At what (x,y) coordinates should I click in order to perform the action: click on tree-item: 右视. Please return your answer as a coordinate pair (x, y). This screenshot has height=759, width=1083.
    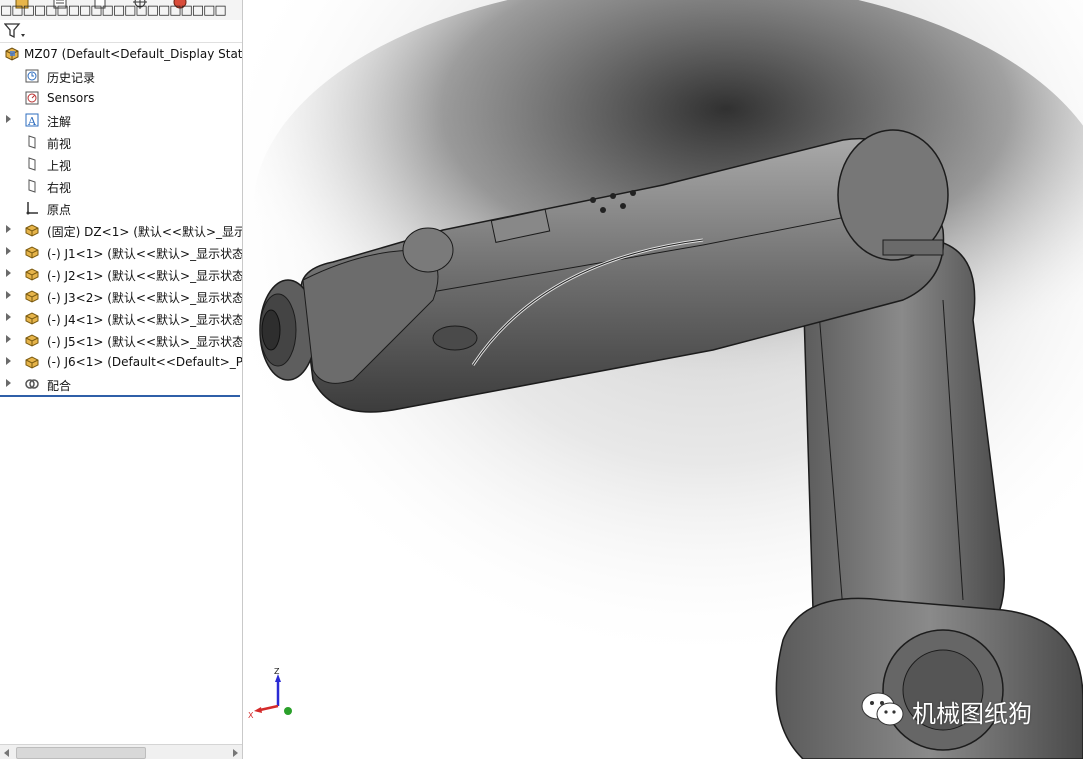
    Looking at the image, I should click on (121, 186).